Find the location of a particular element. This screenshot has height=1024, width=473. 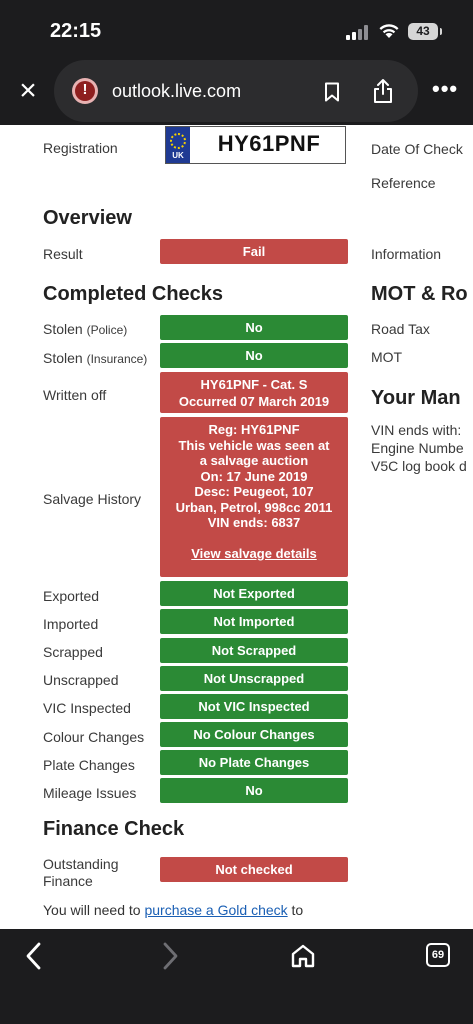

unscrapped-badge: Not Unscrapped is located at coordinates (254, 678).